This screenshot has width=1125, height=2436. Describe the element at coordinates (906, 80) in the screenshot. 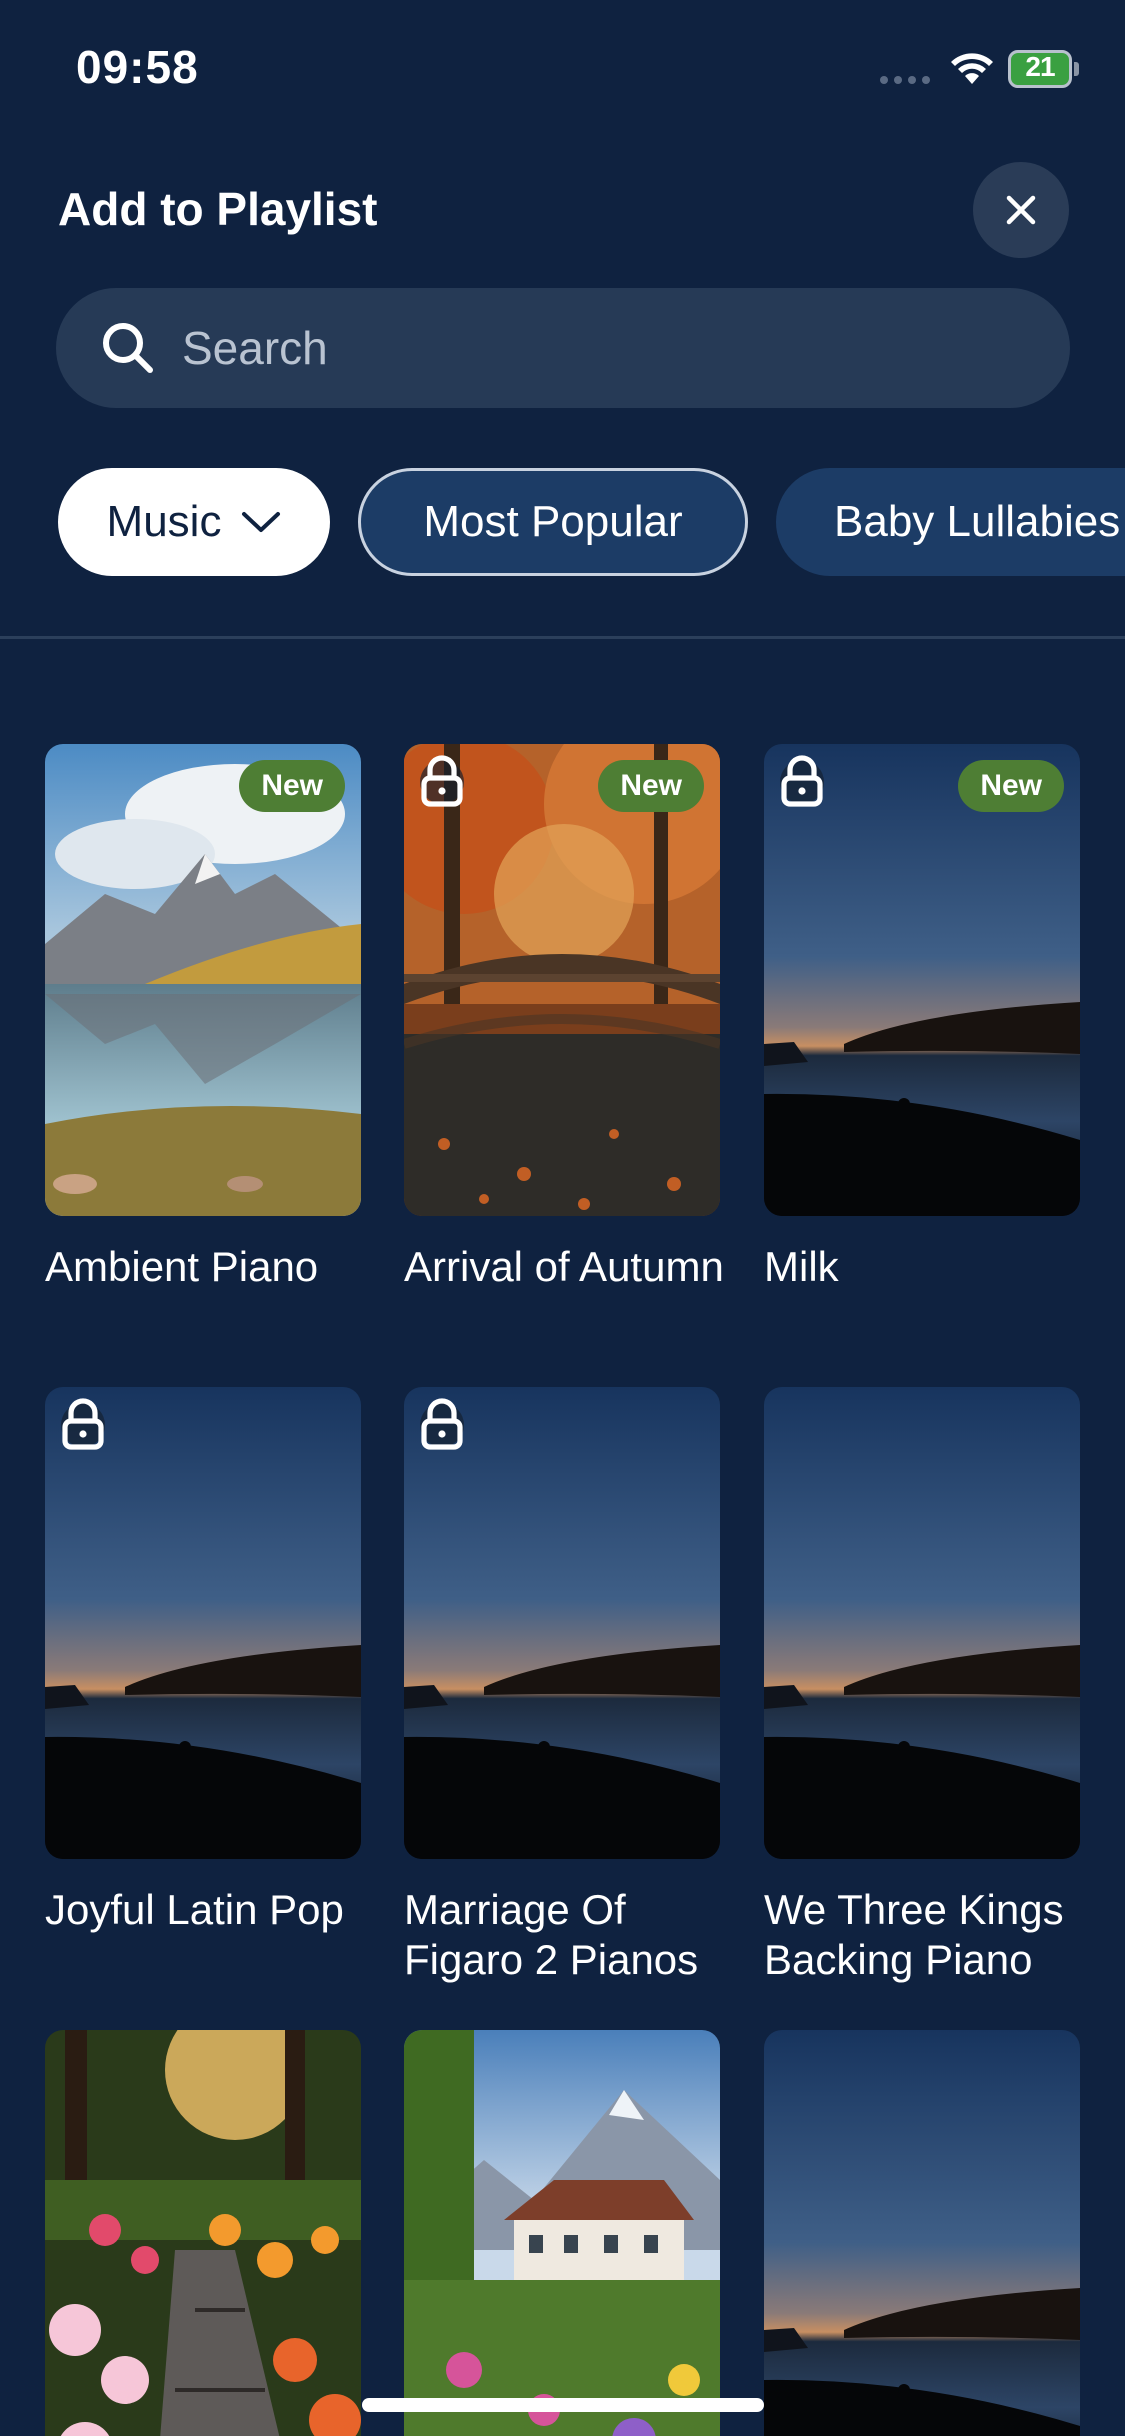

I see `cellular-signal-icon` at that location.